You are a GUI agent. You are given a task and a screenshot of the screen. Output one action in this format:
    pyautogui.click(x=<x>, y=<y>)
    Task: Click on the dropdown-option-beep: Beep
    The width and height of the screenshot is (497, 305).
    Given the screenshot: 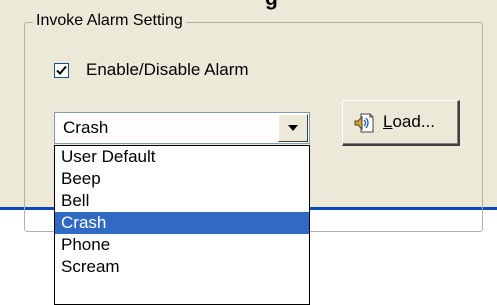 What is the action you would take?
    pyautogui.click(x=182, y=179)
    